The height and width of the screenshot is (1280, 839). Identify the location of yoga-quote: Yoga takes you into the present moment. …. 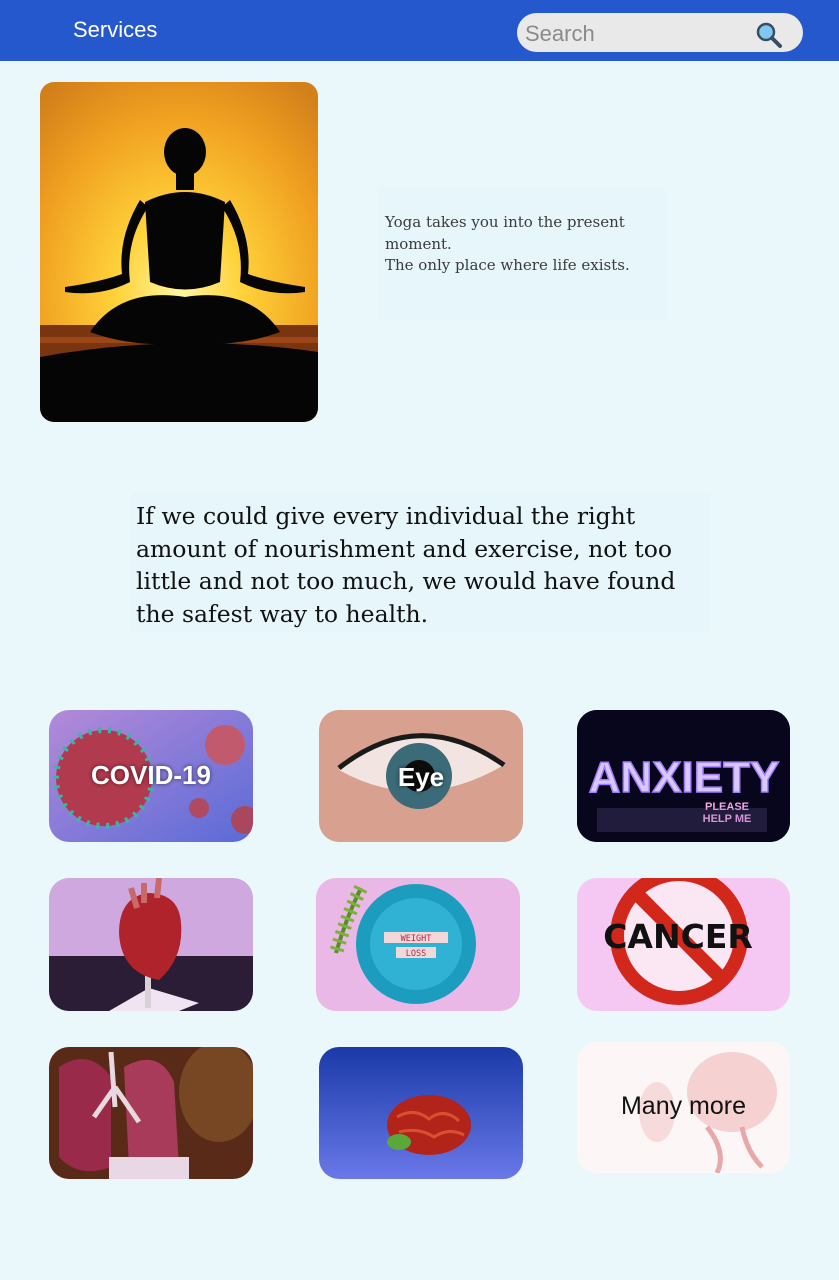
(522, 253).